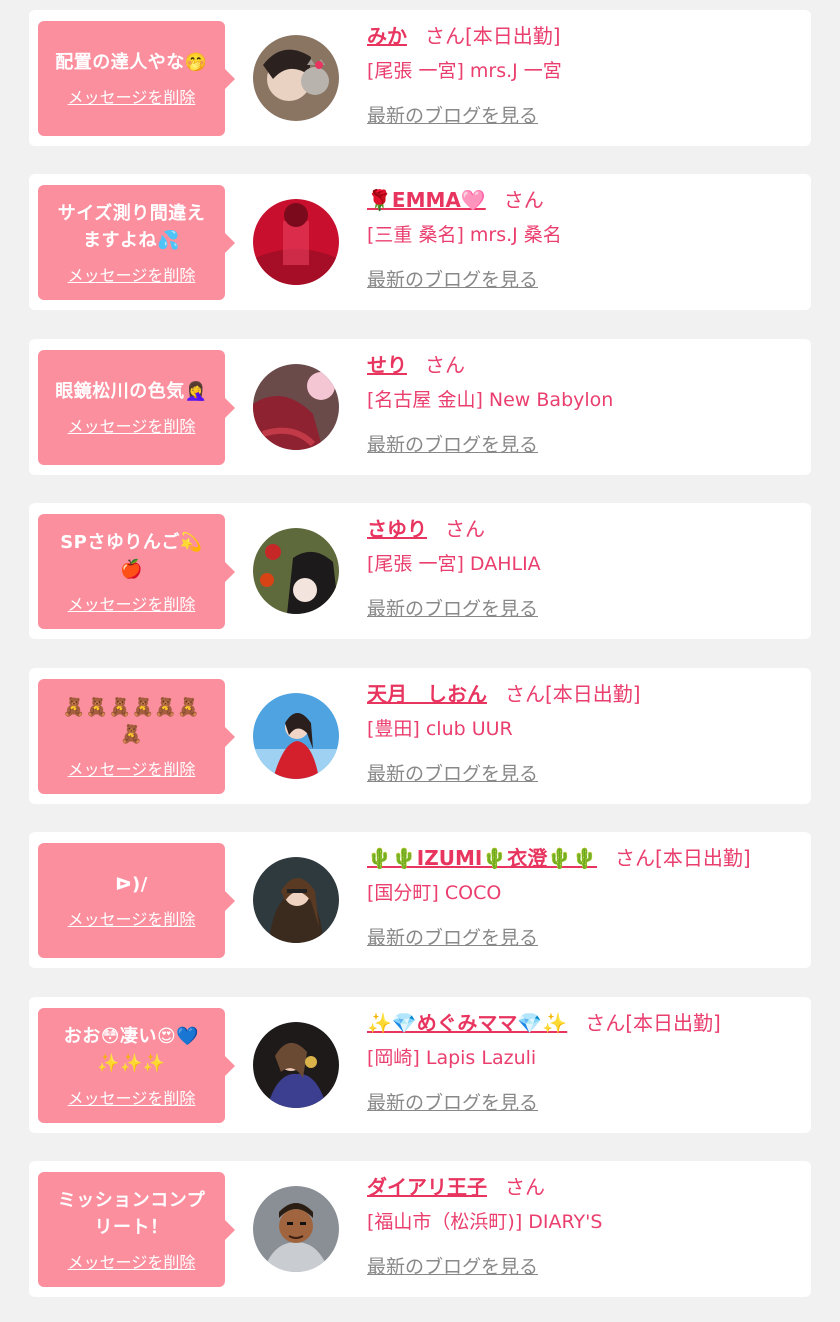 The image size is (840, 1322). What do you see at coordinates (131, 555) in the screenshot?
I see `message-text: SPさゆりんご💫 🍎` at bounding box center [131, 555].